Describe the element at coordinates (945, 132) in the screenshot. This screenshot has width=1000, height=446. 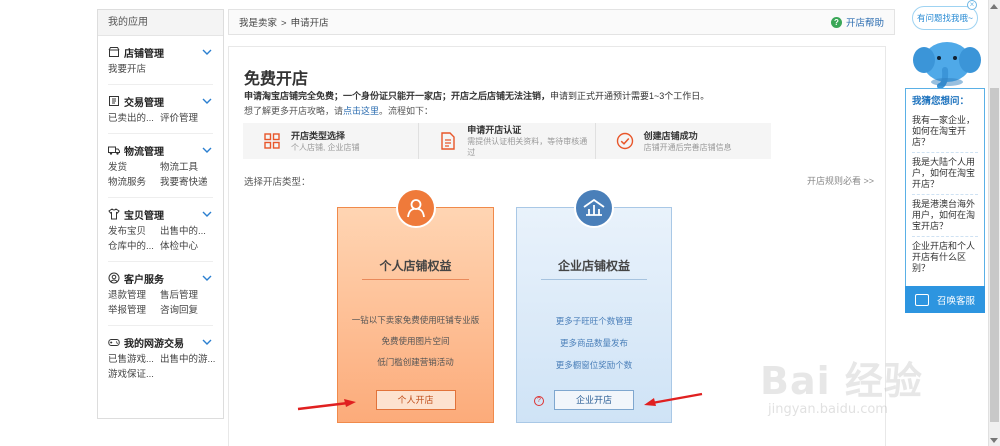
I see `faq-item: 我有一家企业，如何在淘宝开店？` at that location.